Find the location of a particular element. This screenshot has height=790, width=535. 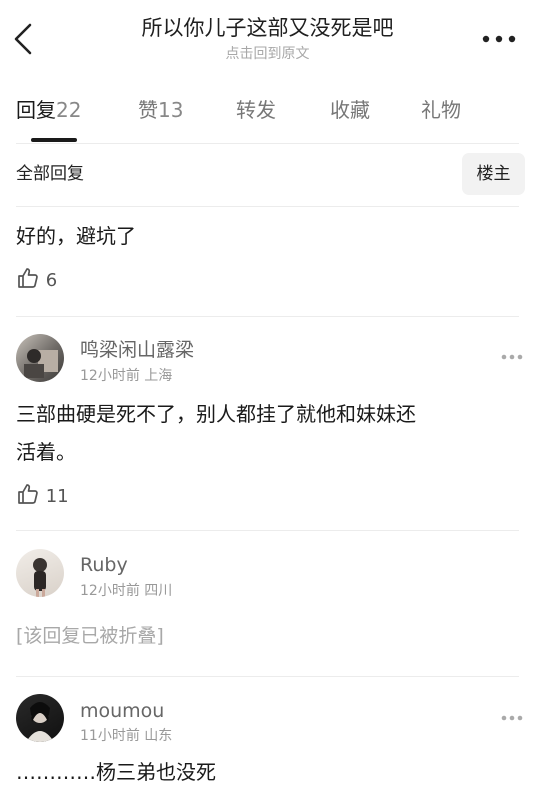

comment-text: 活着。 is located at coordinates (46, 452).